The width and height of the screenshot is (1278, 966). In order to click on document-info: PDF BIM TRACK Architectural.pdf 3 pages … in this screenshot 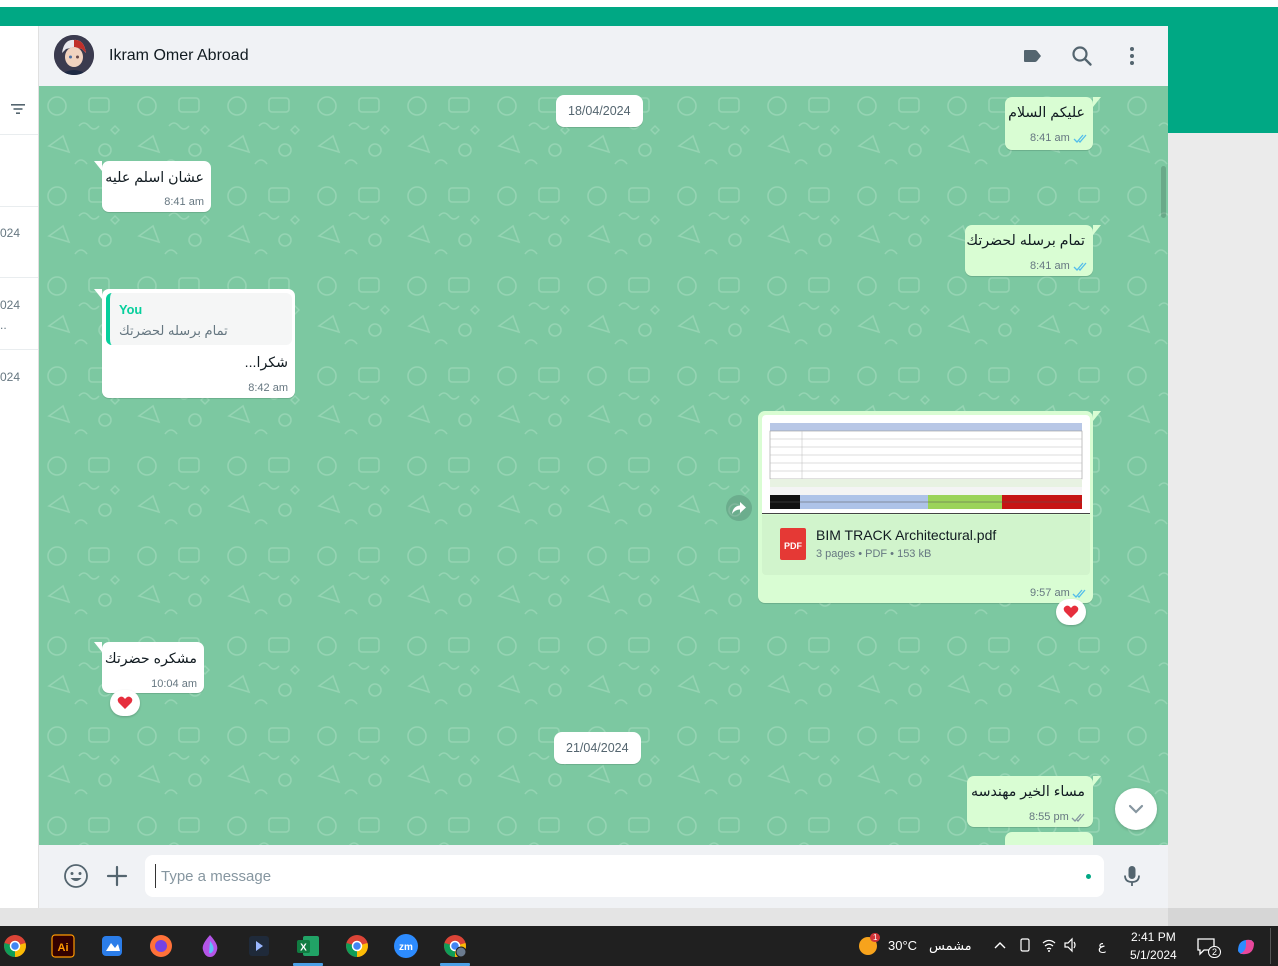, I will do `click(926, 545)`.